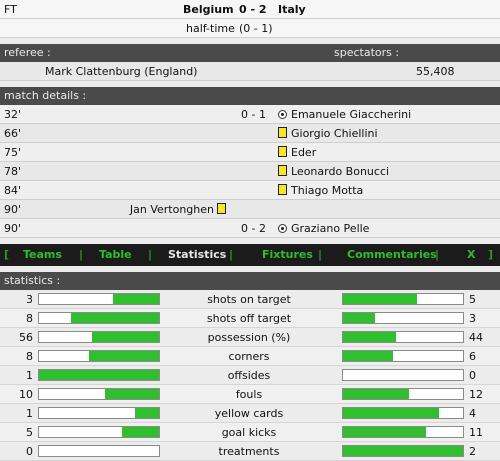 The height and width of the screenshot is (461, 500). What do you see at coordinates (472, 356) in the screenshot?
I see `away-value: 6` at bounding box center [472, 356].